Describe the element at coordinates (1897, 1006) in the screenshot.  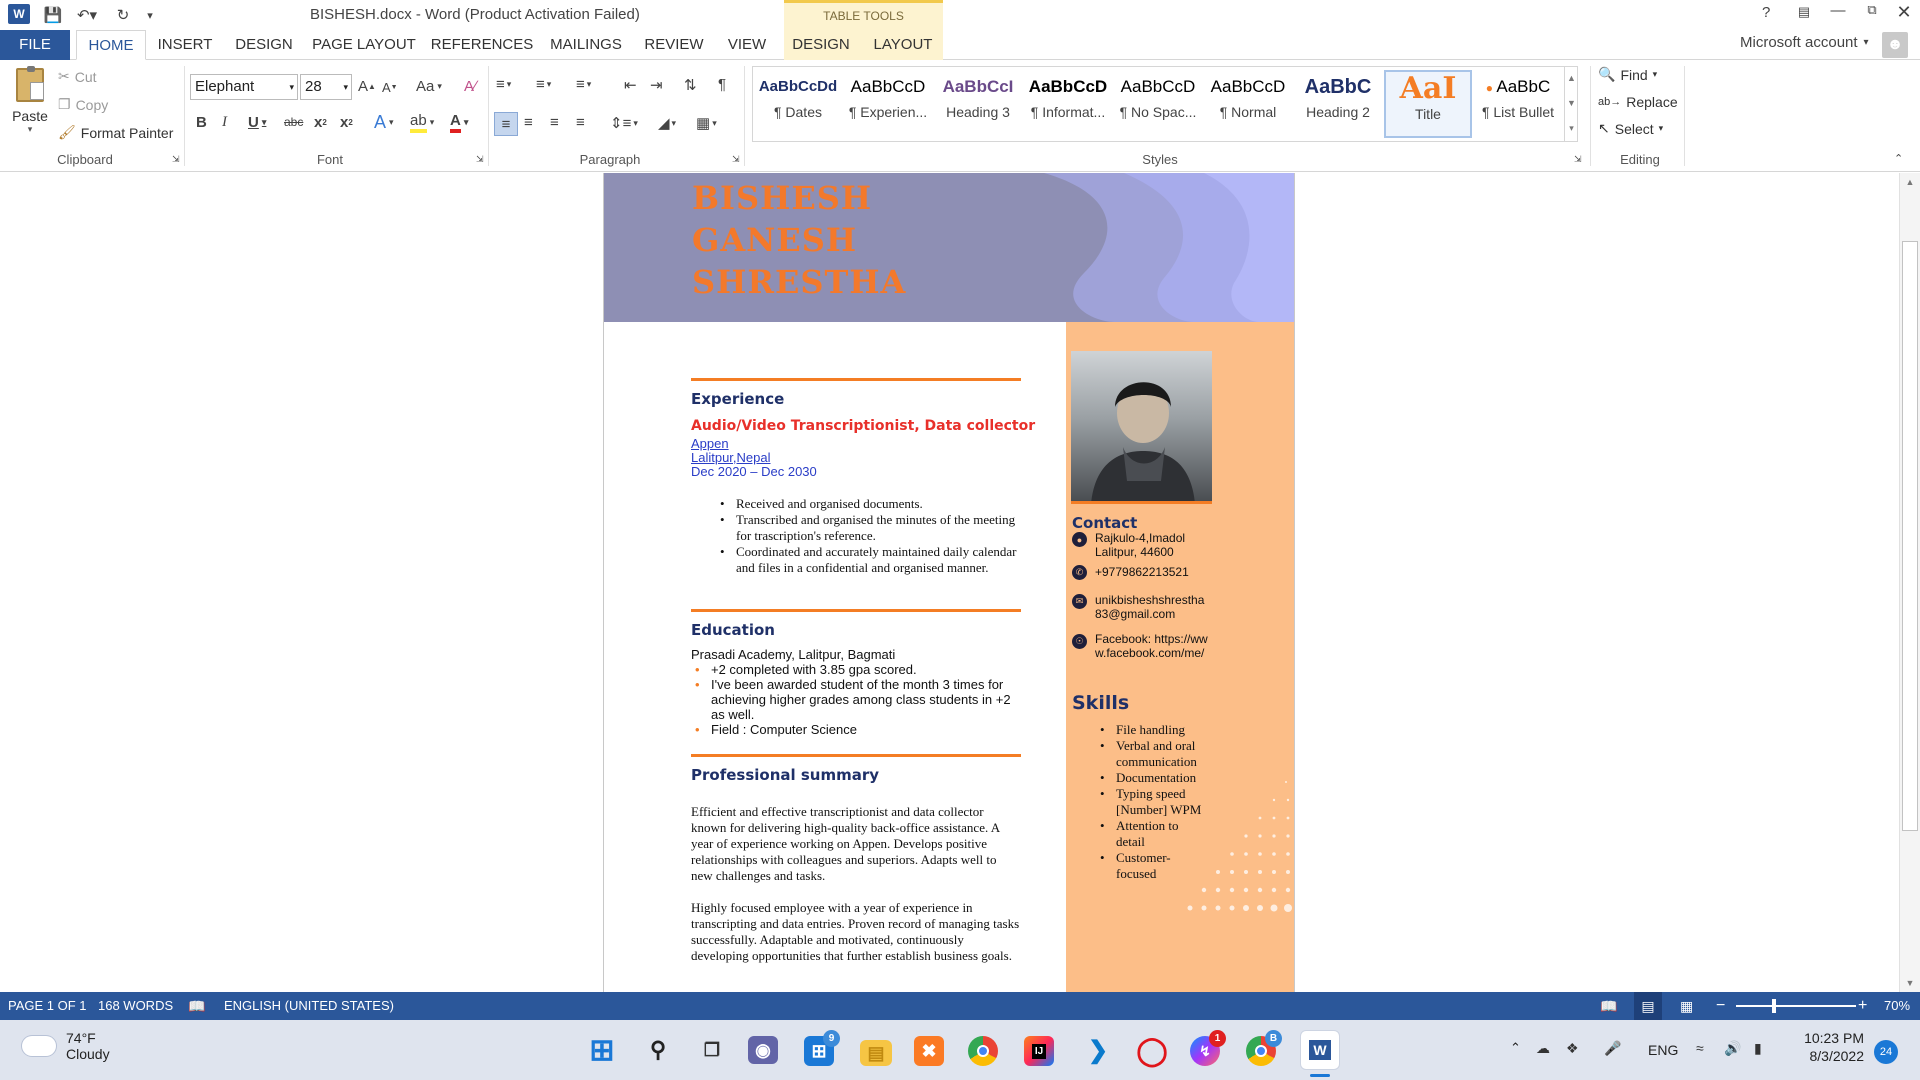
I see `zoom-level: 70%` at that location.